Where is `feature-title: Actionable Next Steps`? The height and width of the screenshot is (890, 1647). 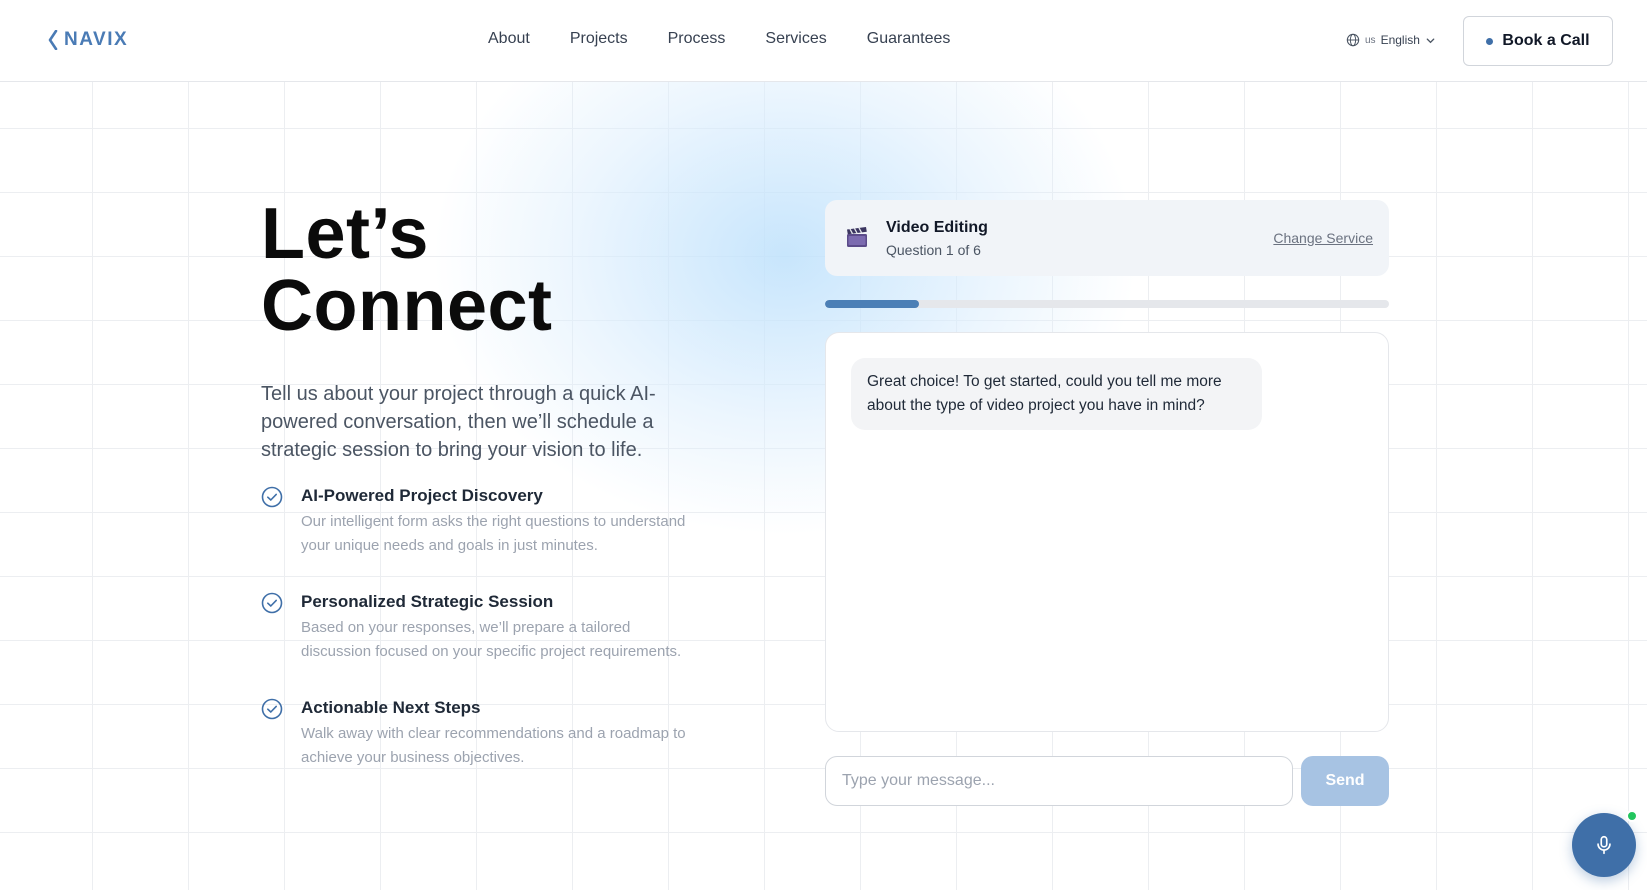 feature-title: Actionable Next Steps is located at coordinates (391, 707).